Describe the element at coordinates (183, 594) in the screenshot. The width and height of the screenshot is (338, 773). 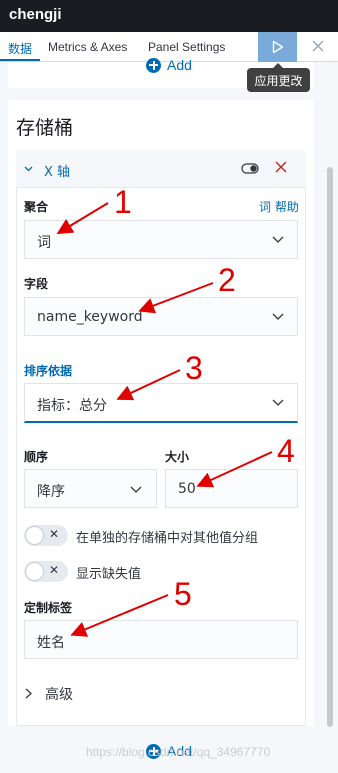
I see `annotation-number-5: 5` at that location.